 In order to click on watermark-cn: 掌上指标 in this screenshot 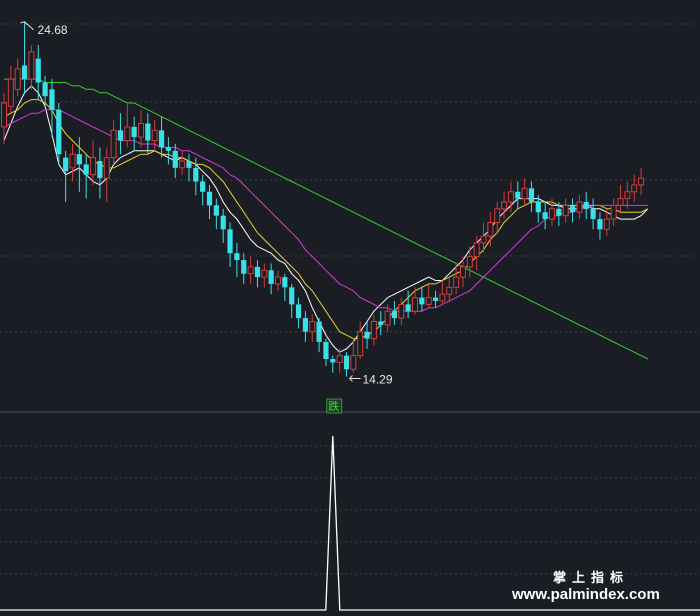, I will do `click(591, 578)`.